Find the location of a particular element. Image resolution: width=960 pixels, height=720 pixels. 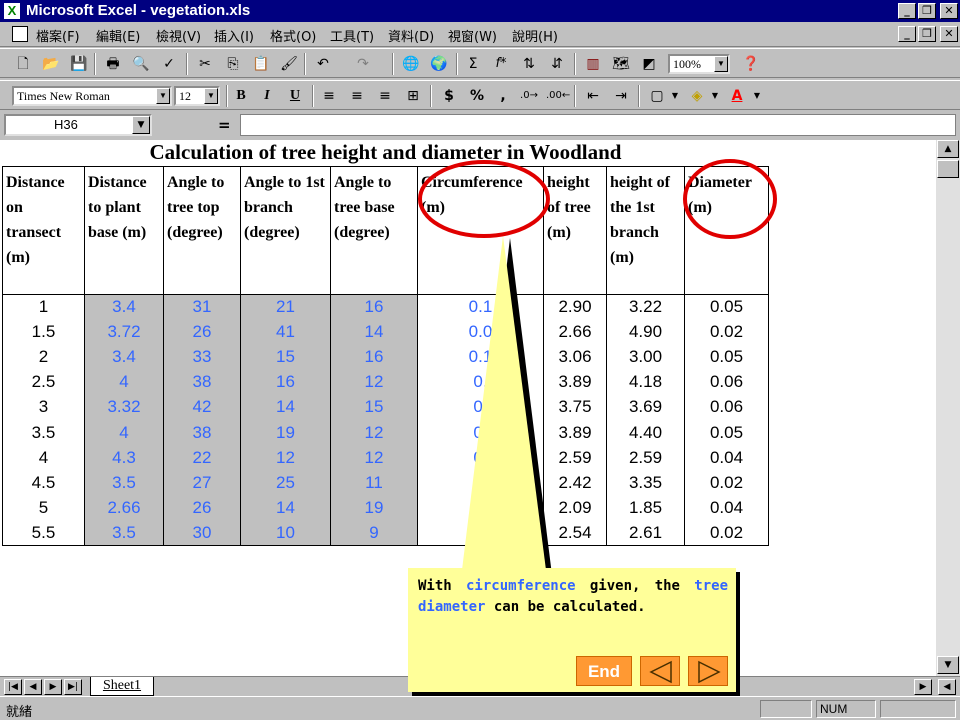

underline-button: U is located at coordinates (295, 96).